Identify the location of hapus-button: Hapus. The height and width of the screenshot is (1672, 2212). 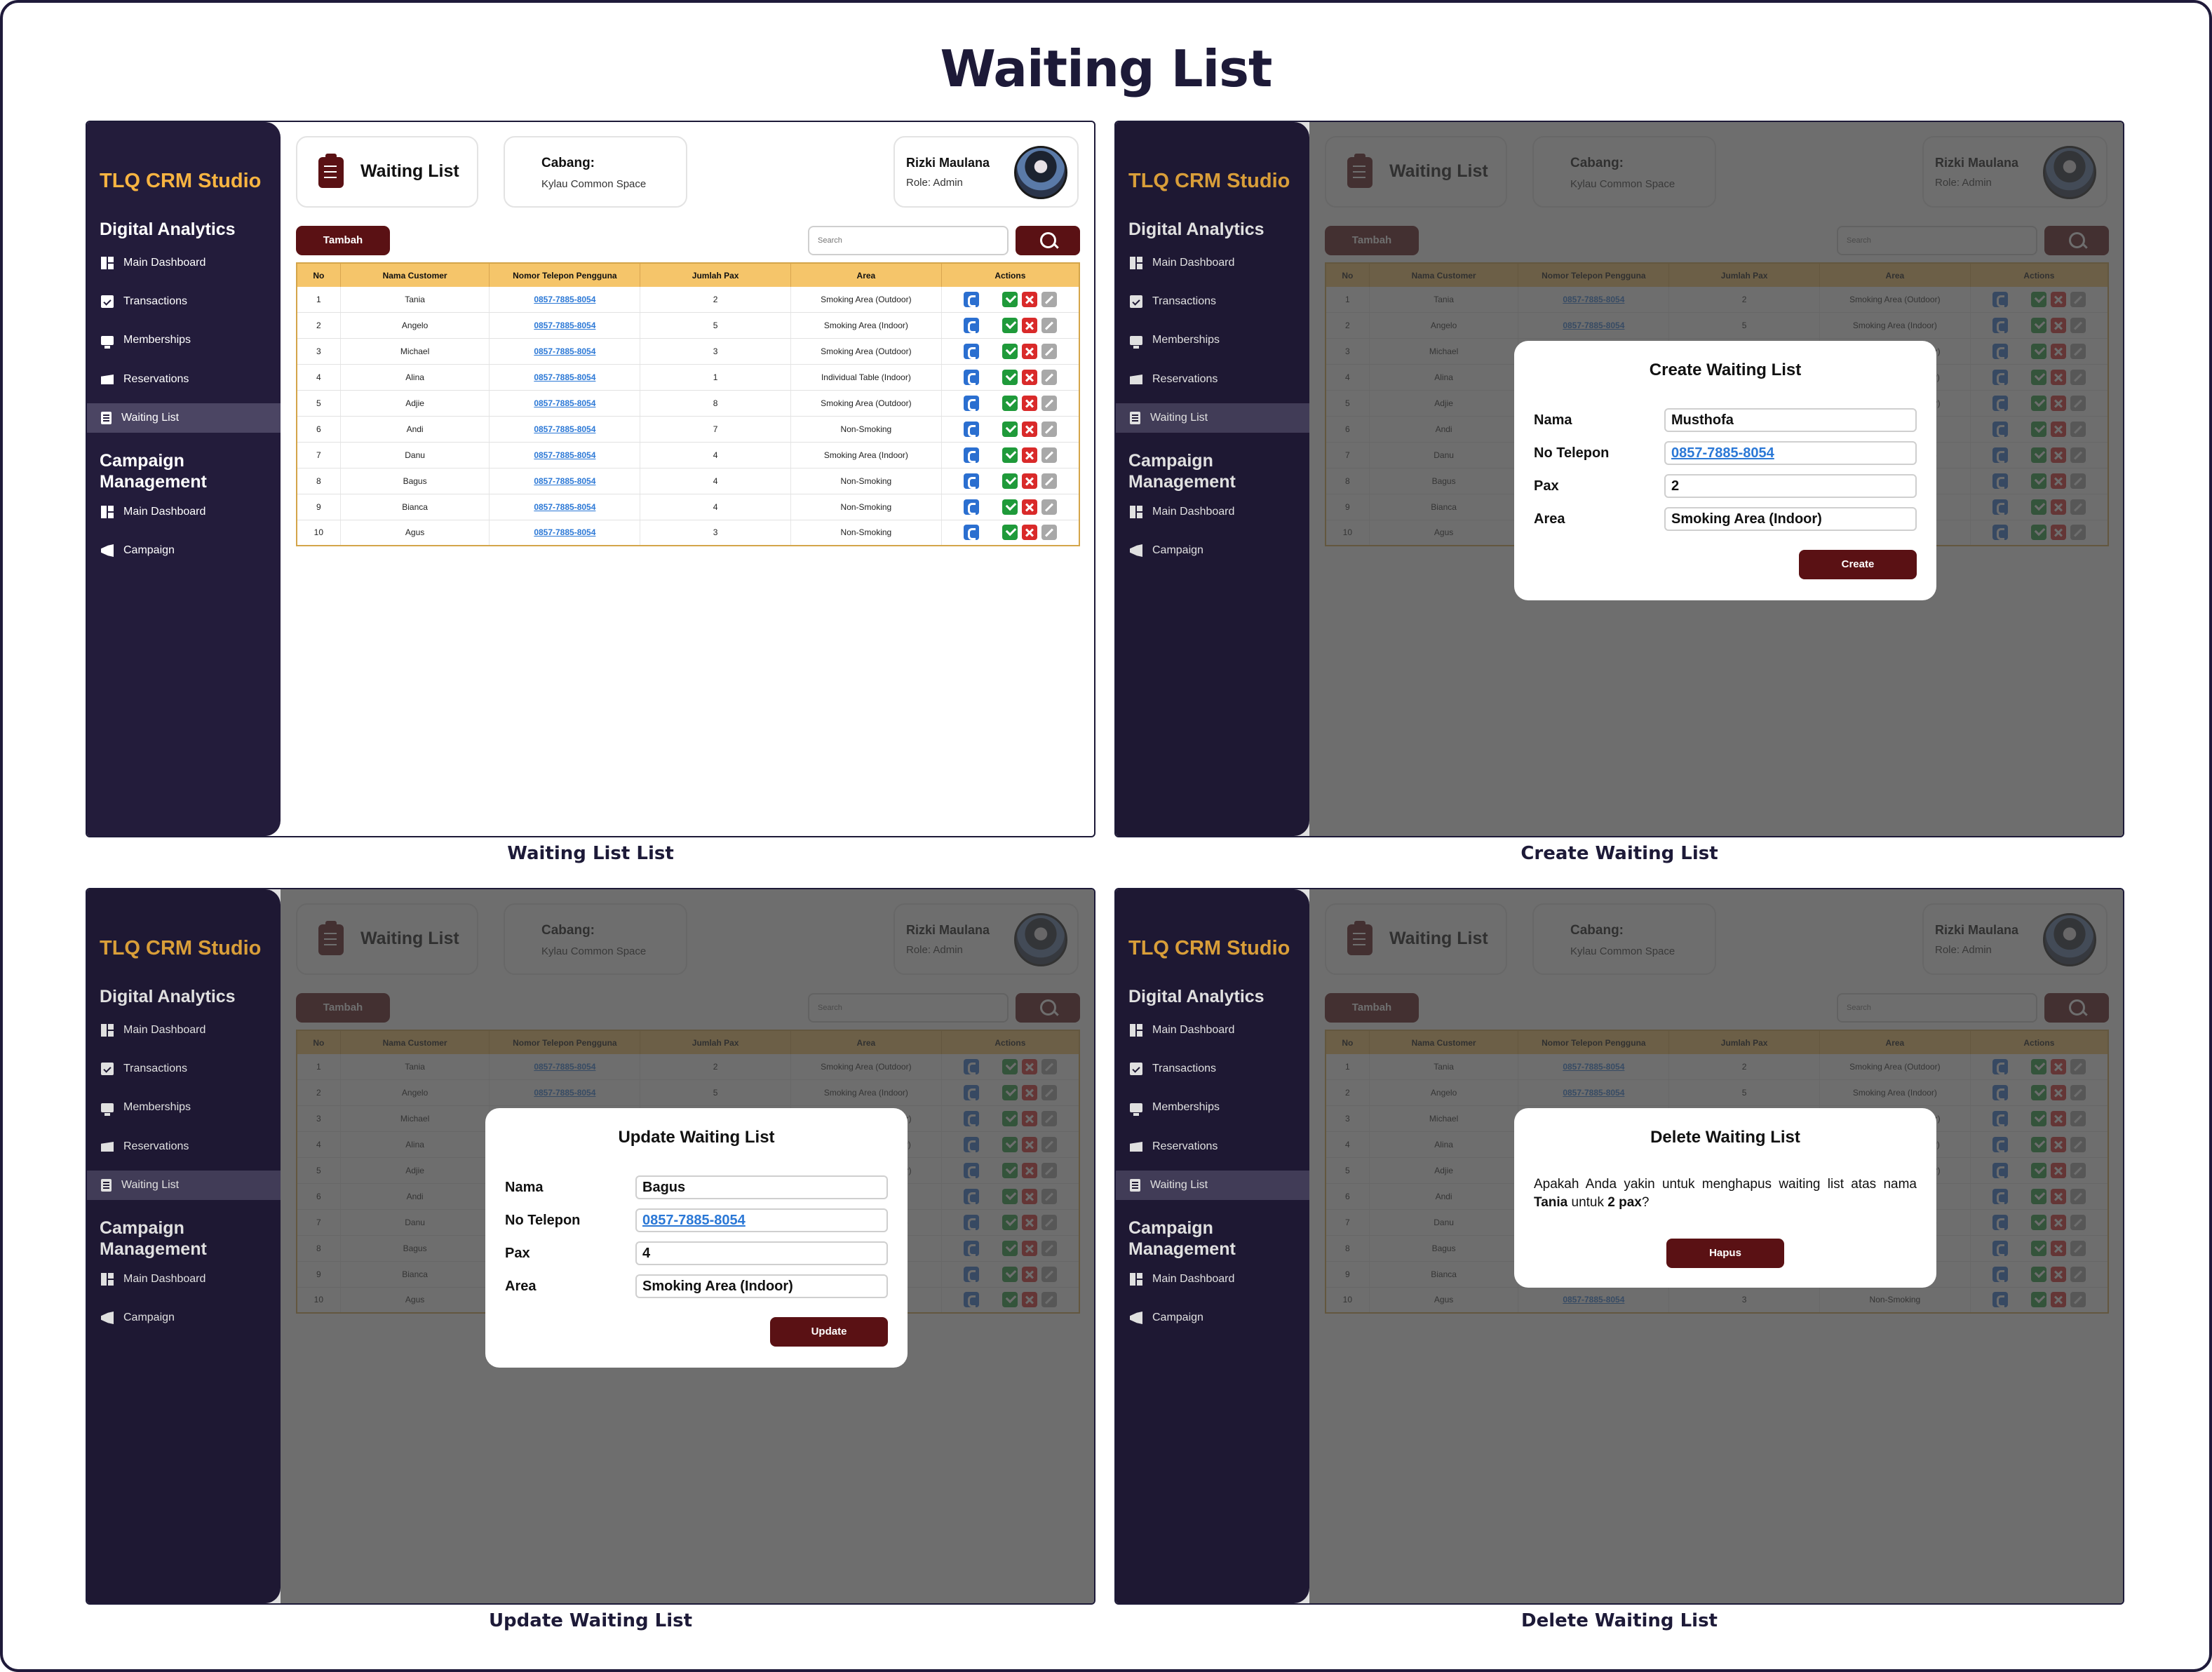
(1725, 1253).